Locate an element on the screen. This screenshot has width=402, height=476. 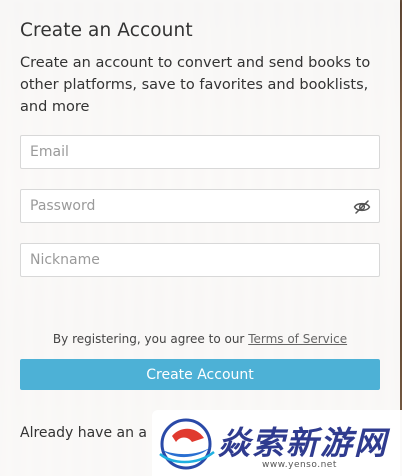
create-account-button: Create Account is located at coordinates (200, 374).